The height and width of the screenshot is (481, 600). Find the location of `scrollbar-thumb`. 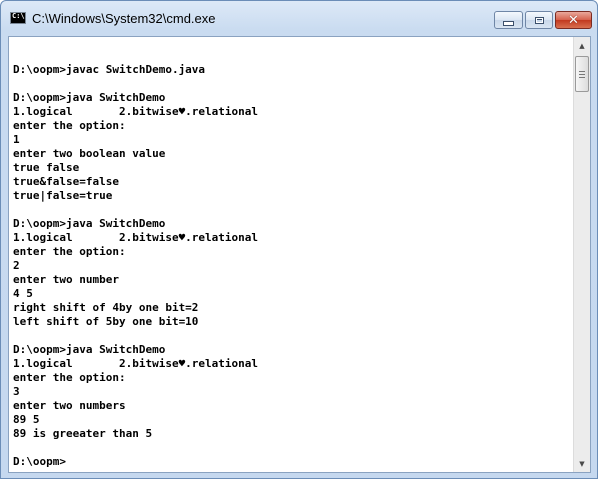

scrollbar-thumb is located at coordinates (582, 74).